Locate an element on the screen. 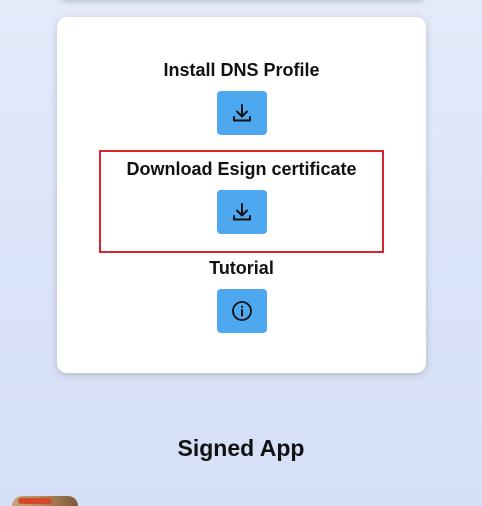 The image size is (482, 506). install-dns-title: Install DNS Profile is located at coordinates (241, 70).